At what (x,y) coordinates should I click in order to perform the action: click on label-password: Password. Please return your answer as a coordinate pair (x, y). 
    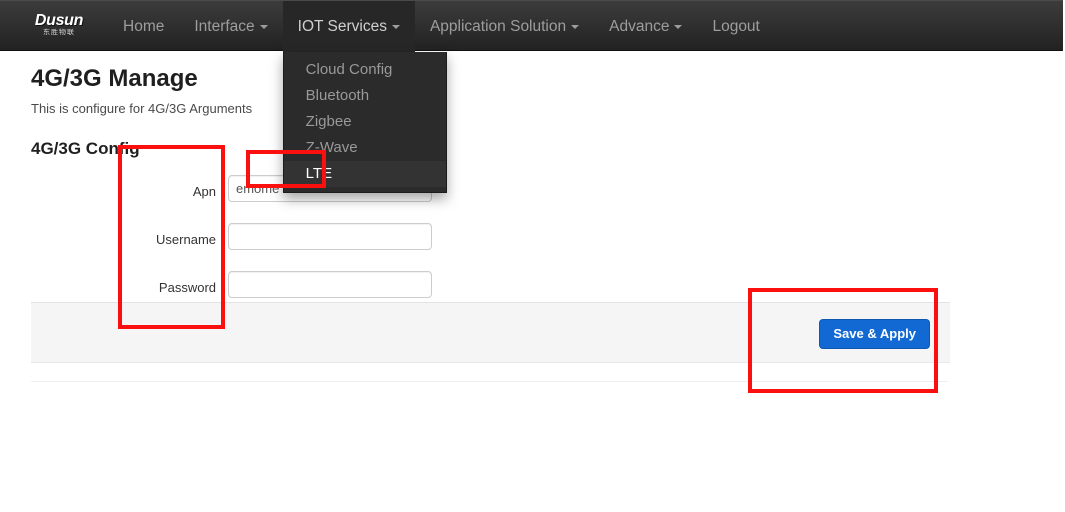
    Looking at the image, I should click on (187, 287).